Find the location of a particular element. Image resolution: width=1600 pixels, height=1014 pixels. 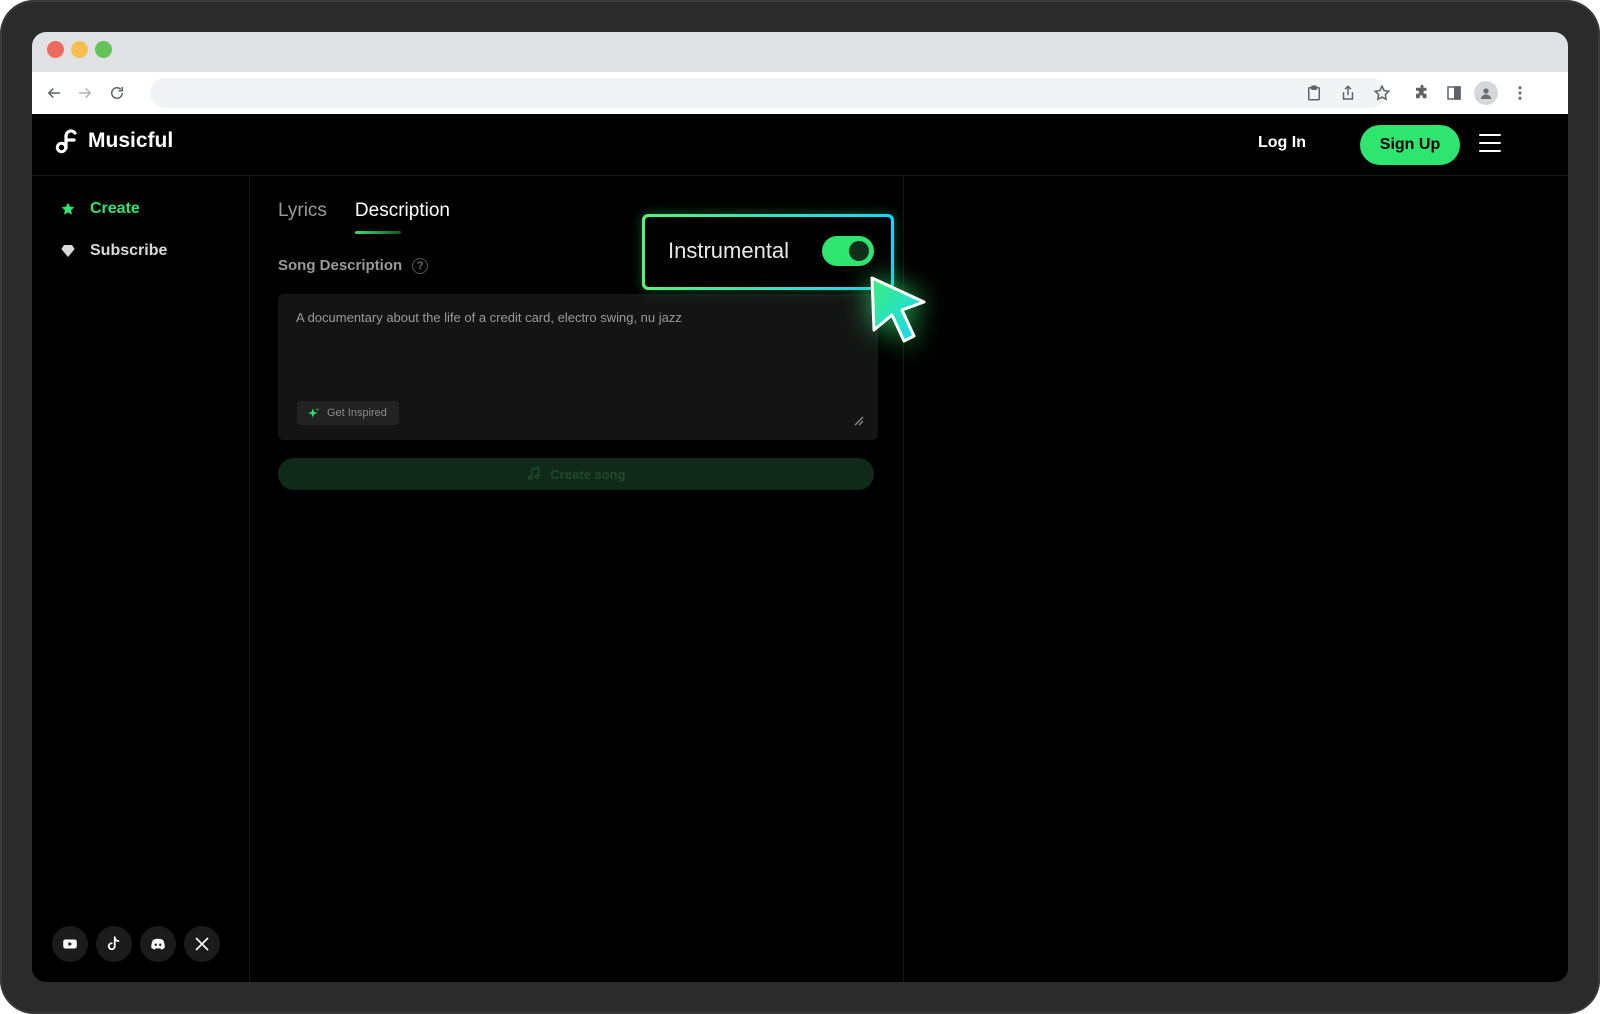

share-button is located at coordinates (1348, 93).